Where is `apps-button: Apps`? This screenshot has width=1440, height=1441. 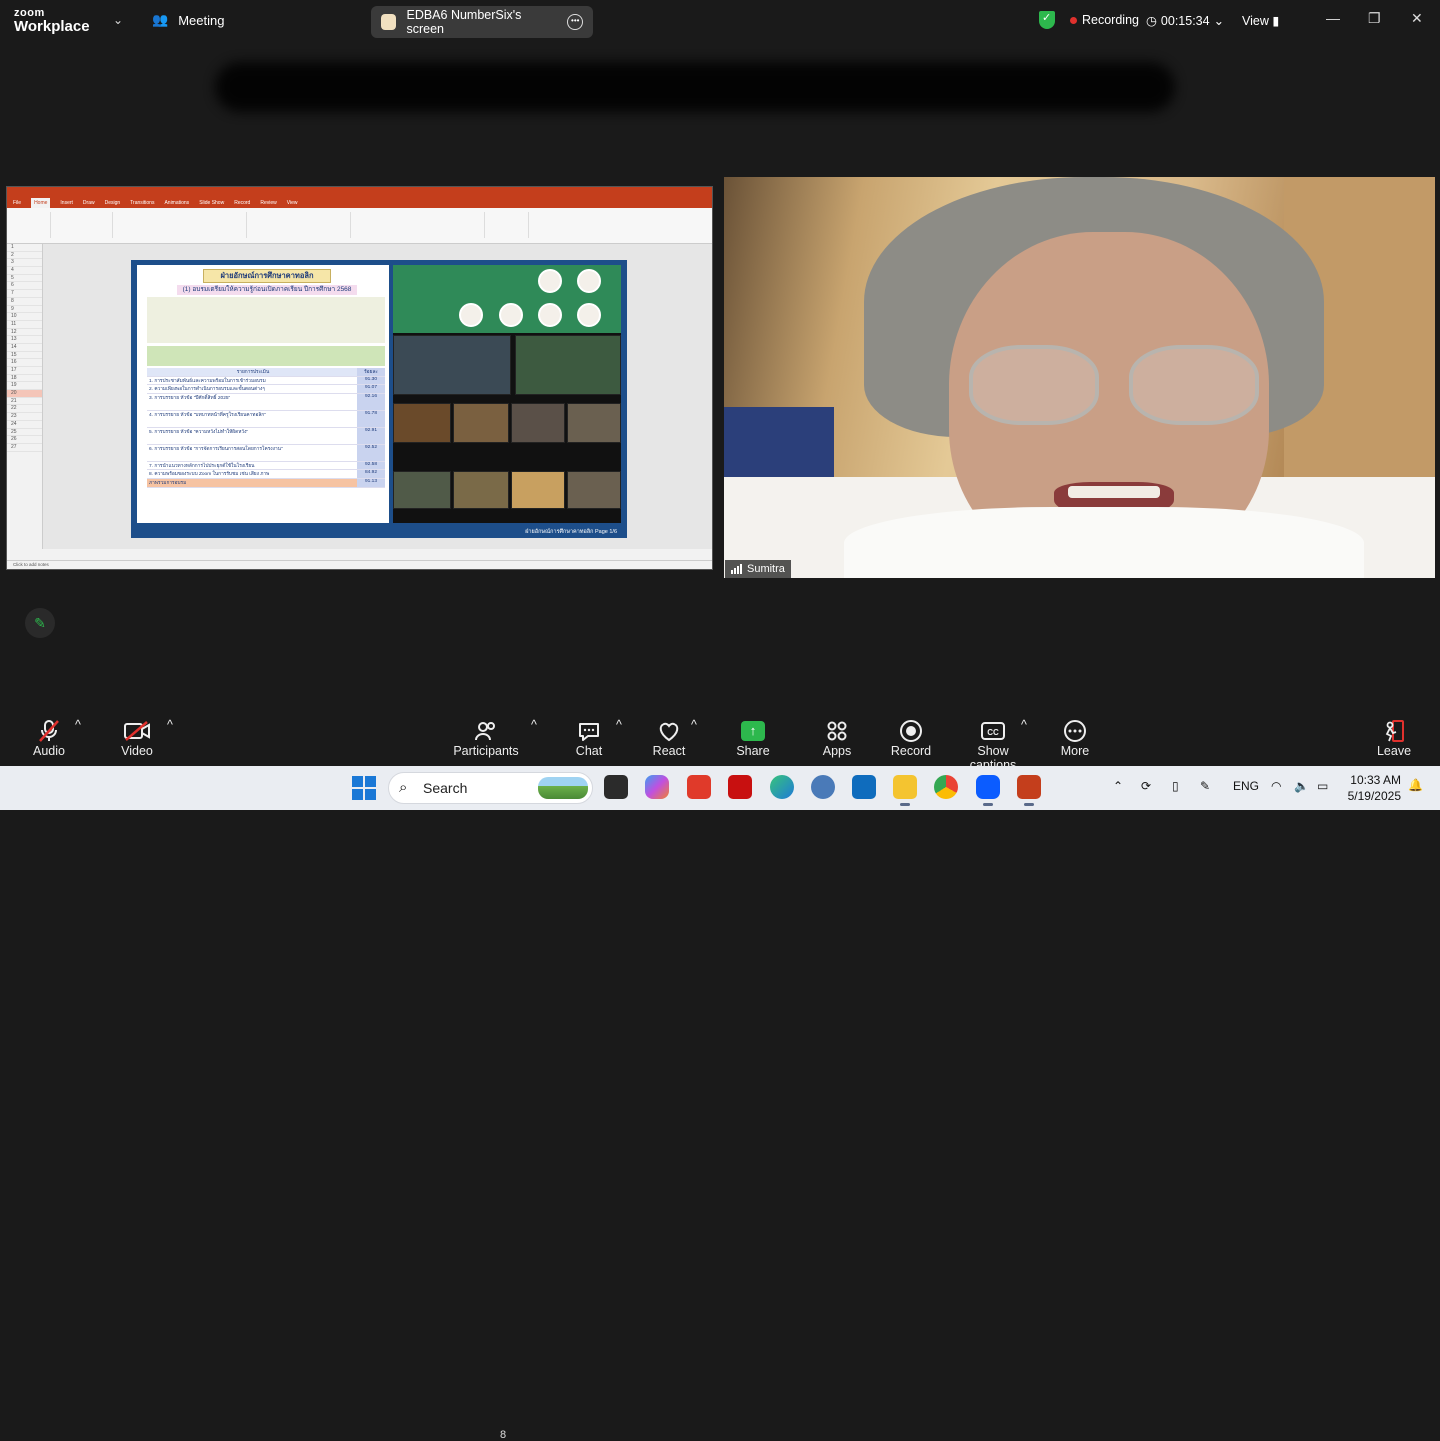 apps-button: Apps is located at coordinates (837, 738).